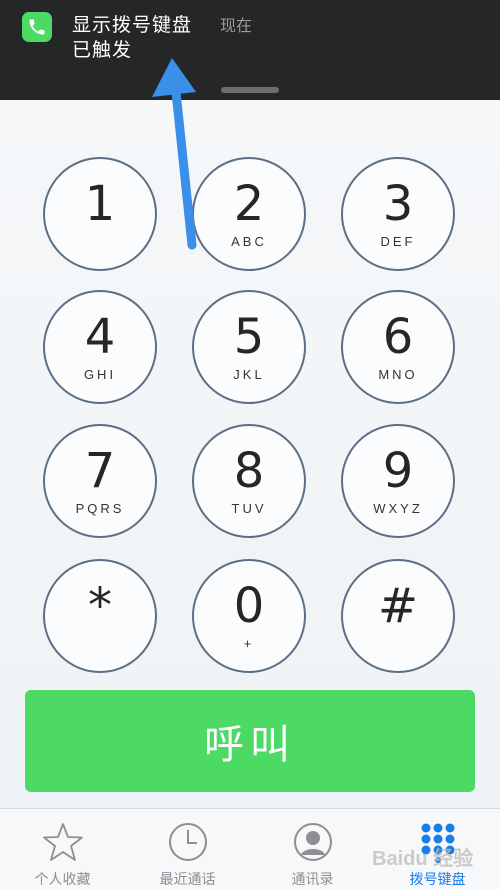 This screenshot has height=889, width=500. I want to click on key-9: 9 WXYZ, so click(398, 481).